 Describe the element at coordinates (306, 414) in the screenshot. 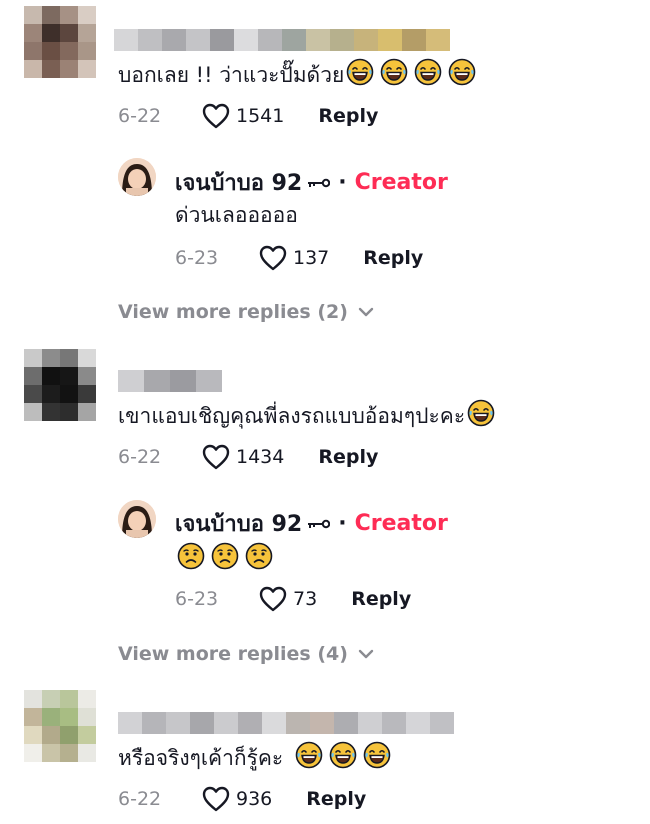

I see `comment-text: เขาแอบเชิญคุณพี่ลงรถแบบอ้อมๆปะคะ` at that location.